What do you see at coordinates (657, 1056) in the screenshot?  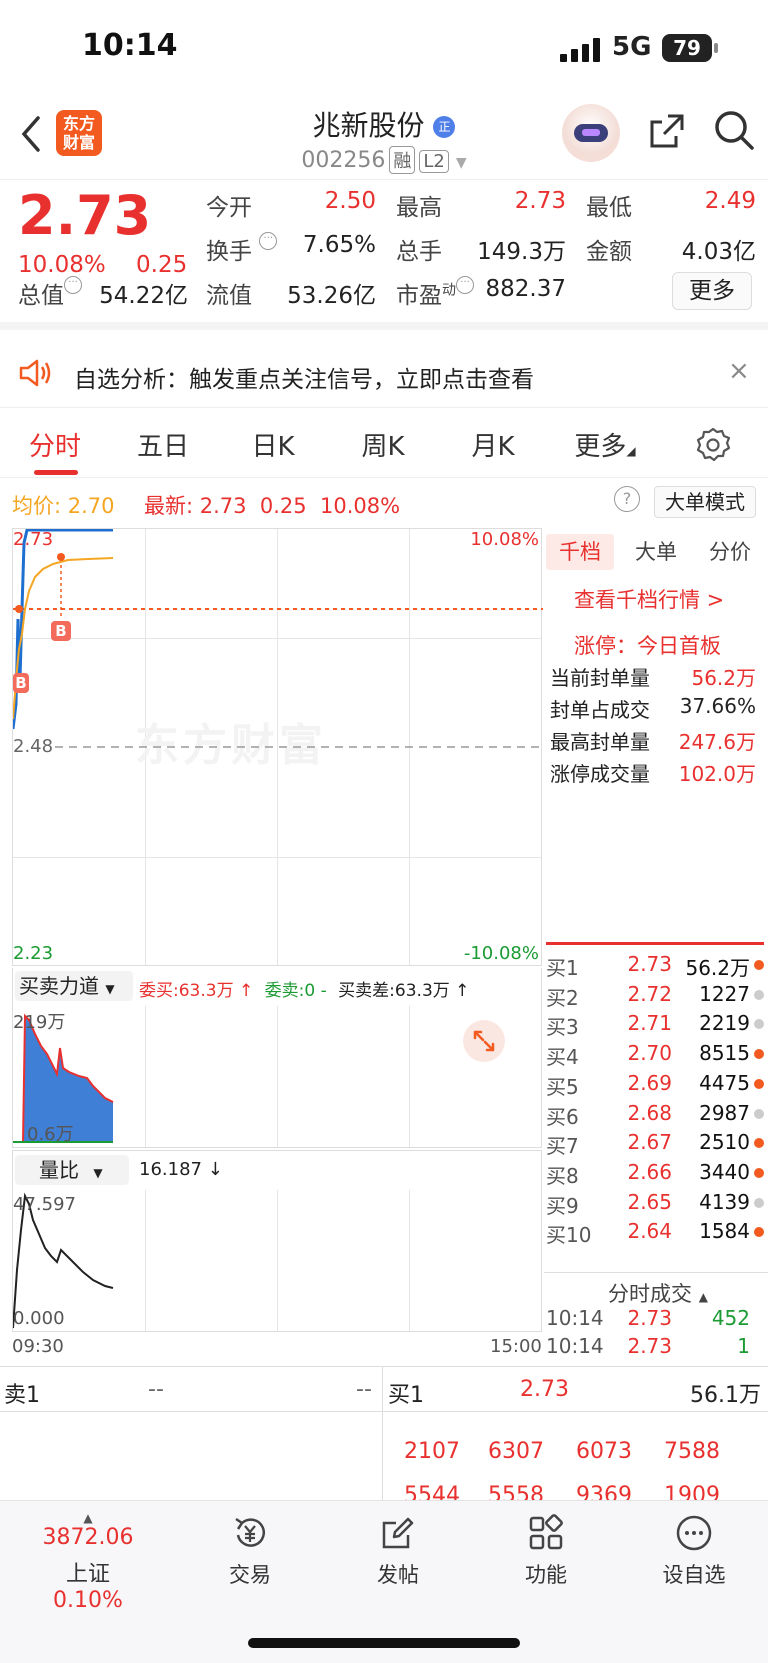 I see `bid-row: 买4 2.70 8515` at bounding box center [657, 1056].